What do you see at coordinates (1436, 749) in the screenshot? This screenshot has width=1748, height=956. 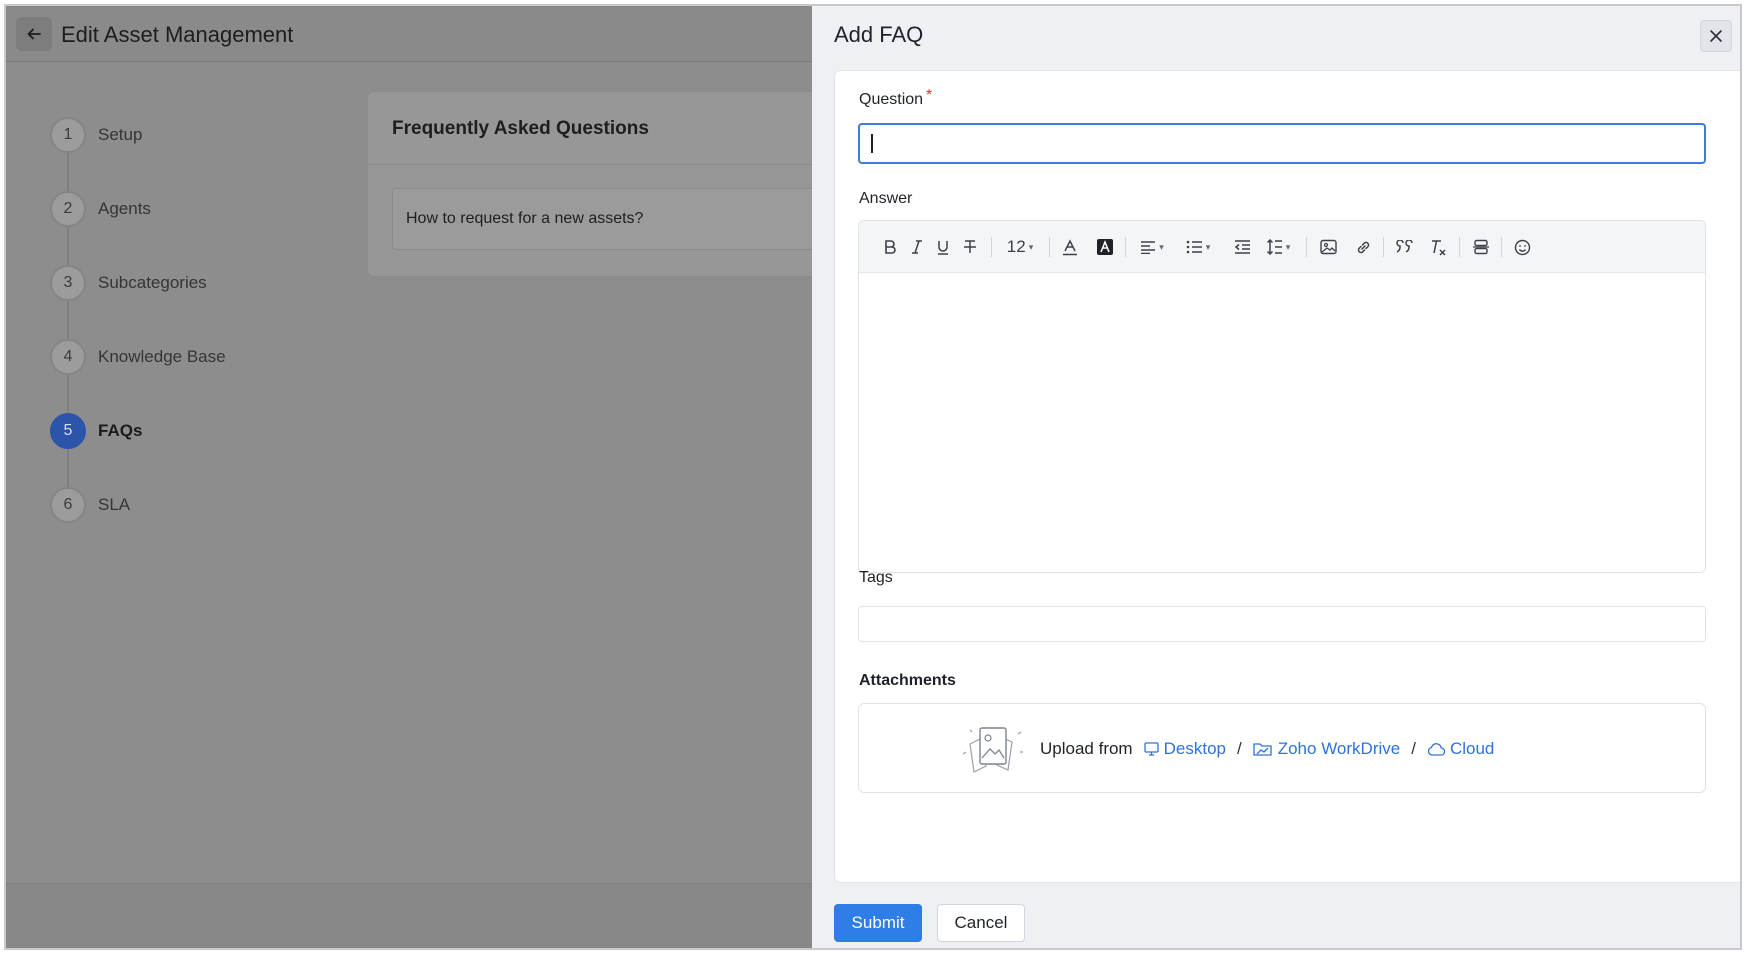 I see `cloud-icon` at bounding box center [1436, 749].